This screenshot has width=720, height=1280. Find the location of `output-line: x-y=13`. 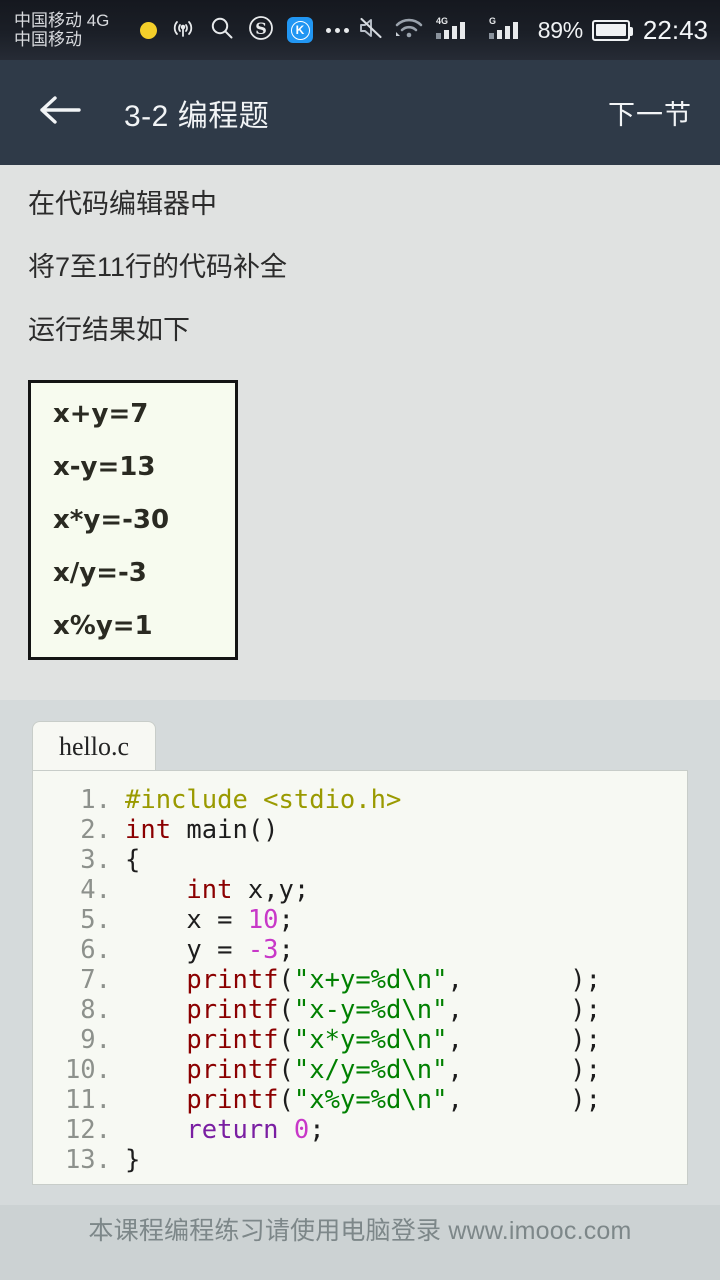

output-line: x-y=13 is located at coordinates (104, 467).